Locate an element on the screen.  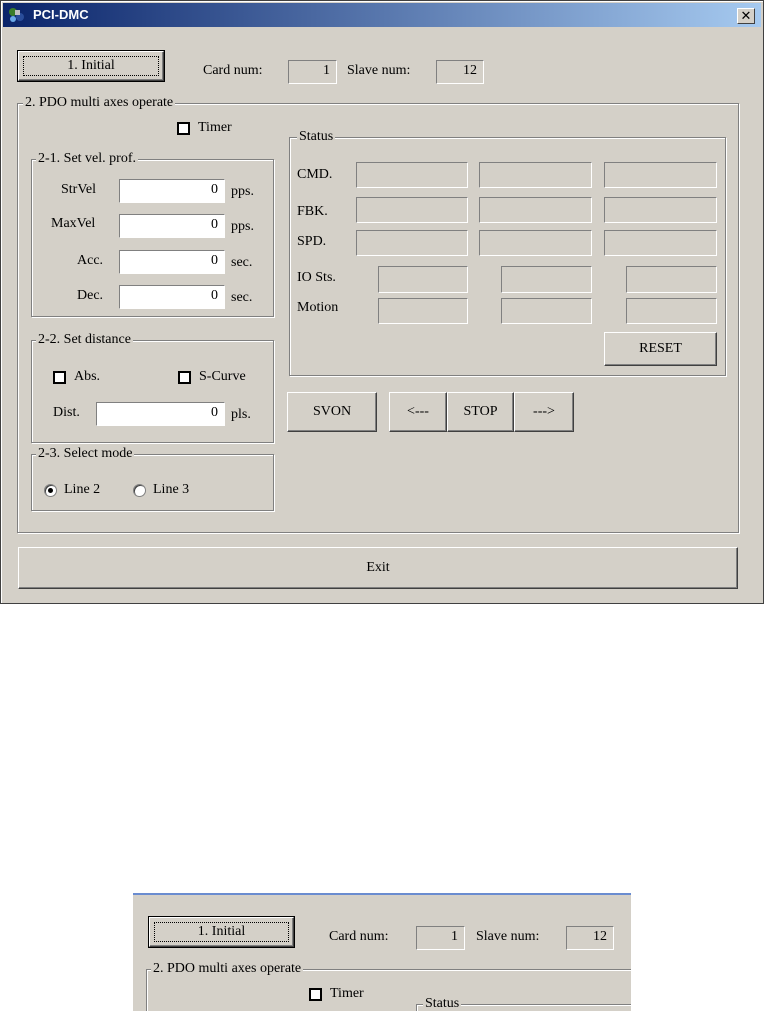
acc-label: Acc. is located at coordinates (90, 260).